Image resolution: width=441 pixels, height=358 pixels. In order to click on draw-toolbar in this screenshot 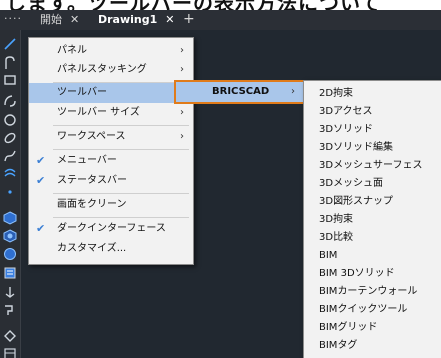, I will do `click(10, 194)`.